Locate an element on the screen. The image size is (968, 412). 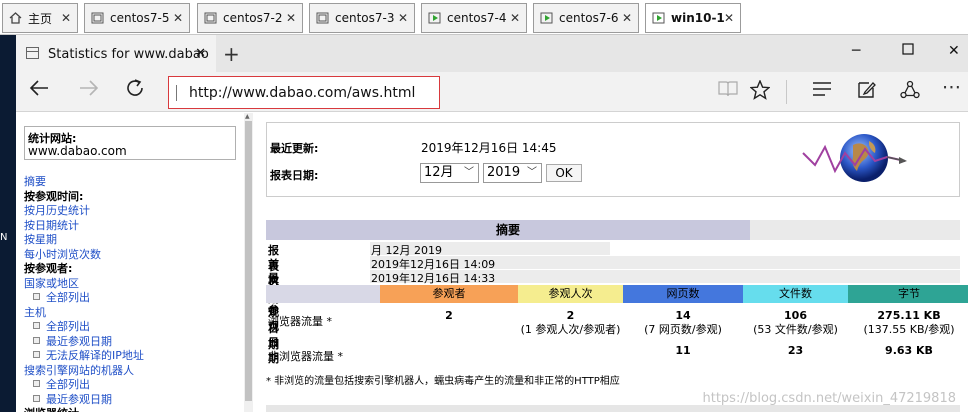
vm-tab-home: 主页 ✕ is located at coordinates (40, 18).